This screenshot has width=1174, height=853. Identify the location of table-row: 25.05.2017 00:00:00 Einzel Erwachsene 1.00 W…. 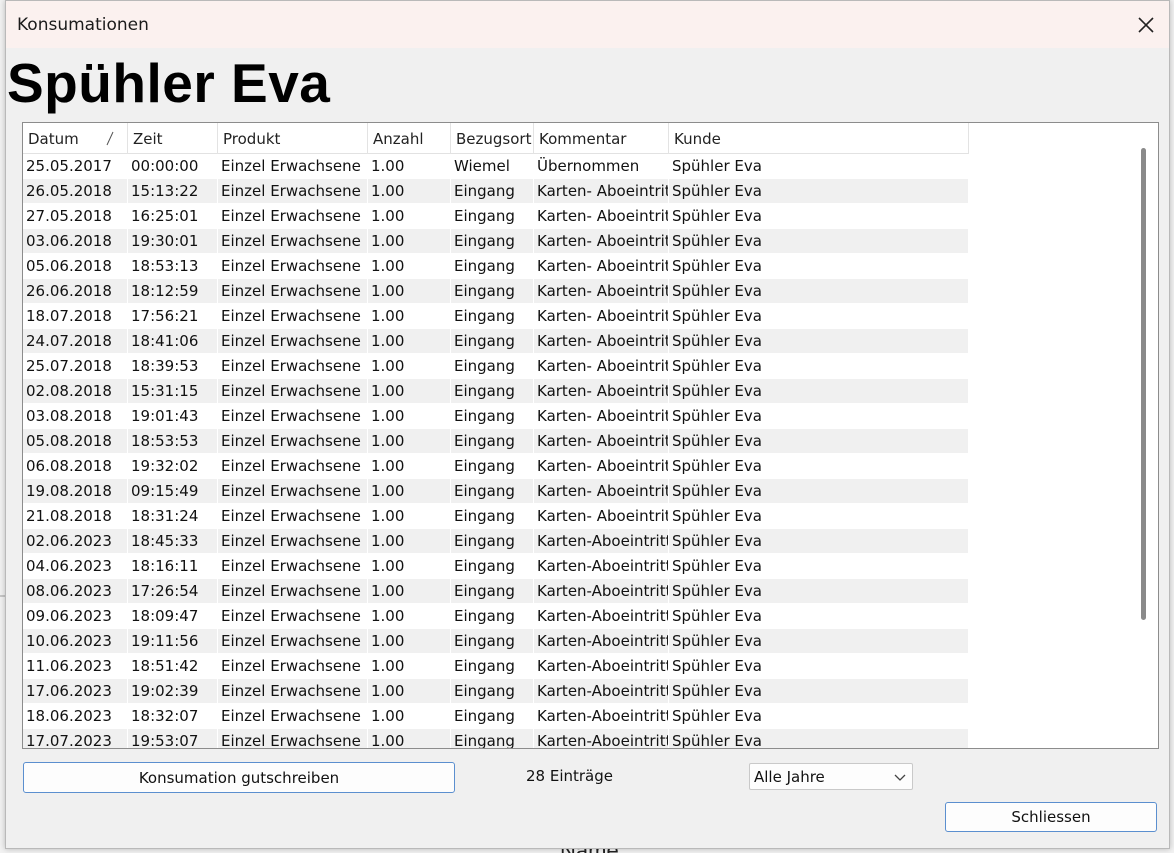
(578, 166).